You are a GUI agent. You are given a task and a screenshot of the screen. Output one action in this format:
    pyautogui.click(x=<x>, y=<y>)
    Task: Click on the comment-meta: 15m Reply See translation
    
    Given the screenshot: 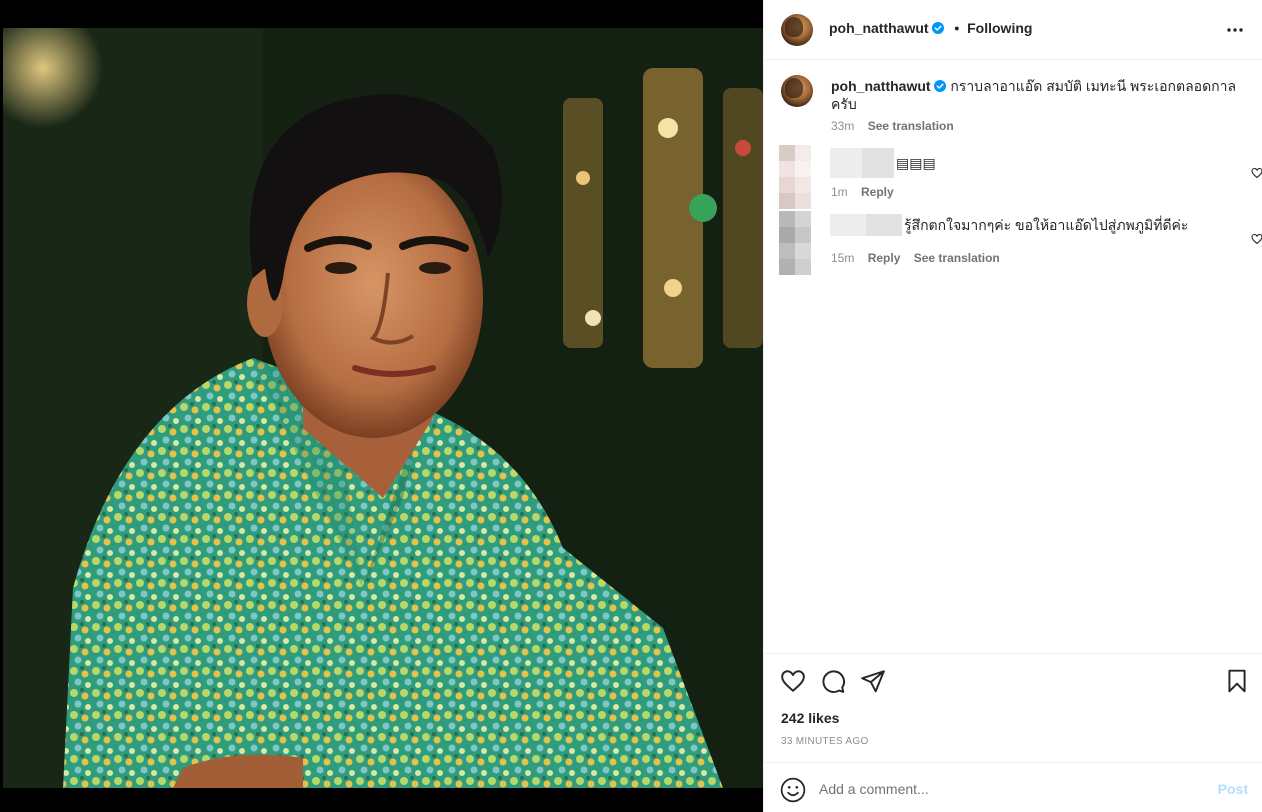 What is the action you would take?
    pyautogui.click(x=920, y=258)
    